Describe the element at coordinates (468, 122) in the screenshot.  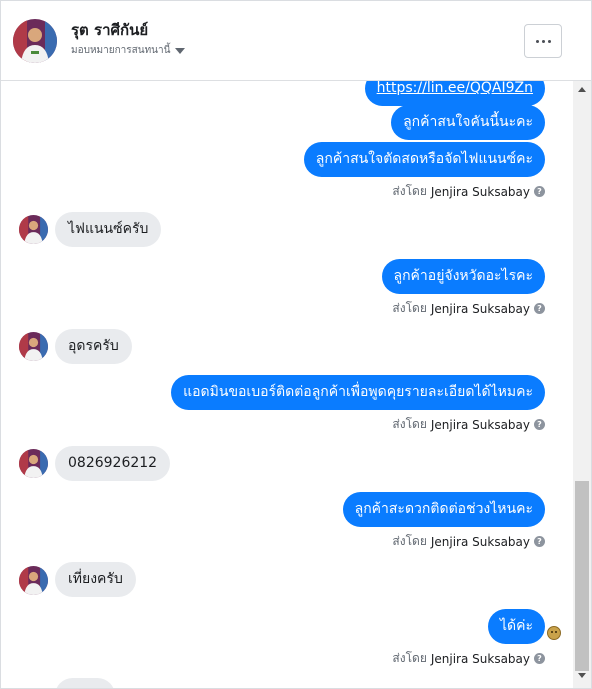
I see `outgoing-message: ลูกค้าสนใจคันนี้นะคะ` at that location.